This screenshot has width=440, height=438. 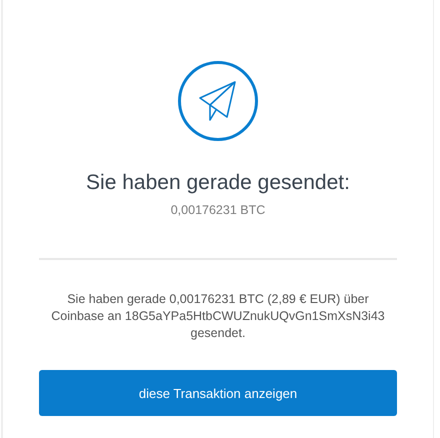 I want to click on amount-text: 0,00176231 BTC, so click(x=218, y=210).